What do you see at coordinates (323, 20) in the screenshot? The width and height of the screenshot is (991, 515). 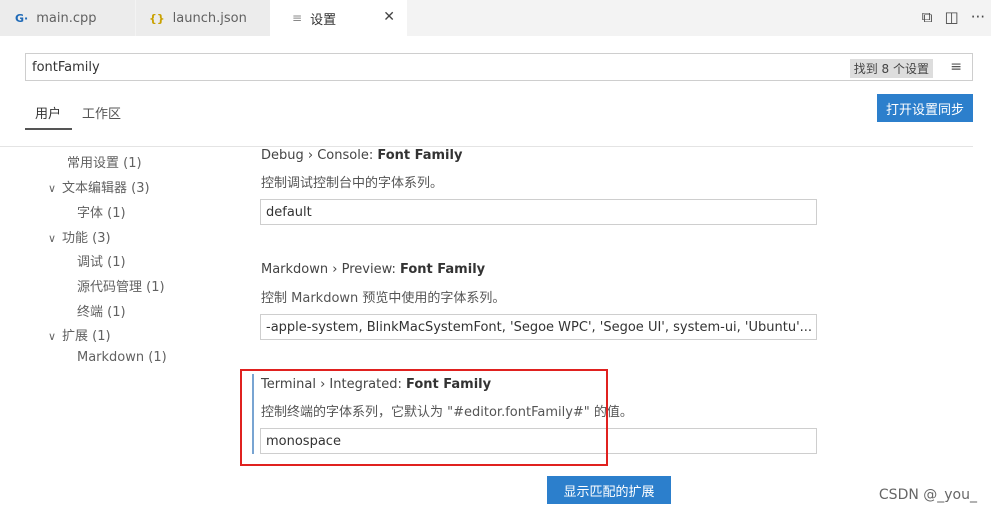 I see `tab-label: 设置` at bounding box center [323, 20].